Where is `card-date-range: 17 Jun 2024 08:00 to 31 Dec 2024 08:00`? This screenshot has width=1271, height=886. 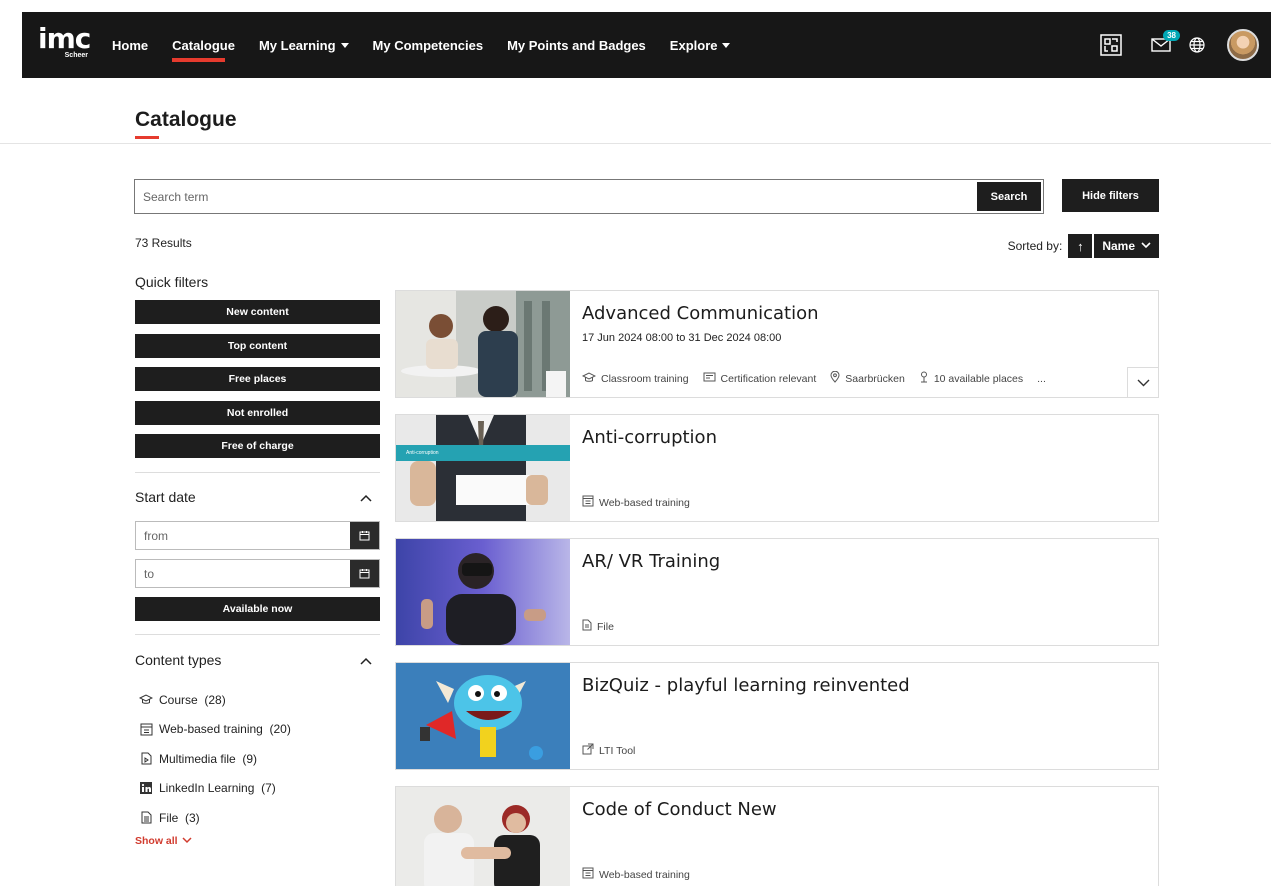 card-date-range: 17 Jun 2024 08:00 to 31 Dec 2024 08:00 is located at coordinates (682, 338).